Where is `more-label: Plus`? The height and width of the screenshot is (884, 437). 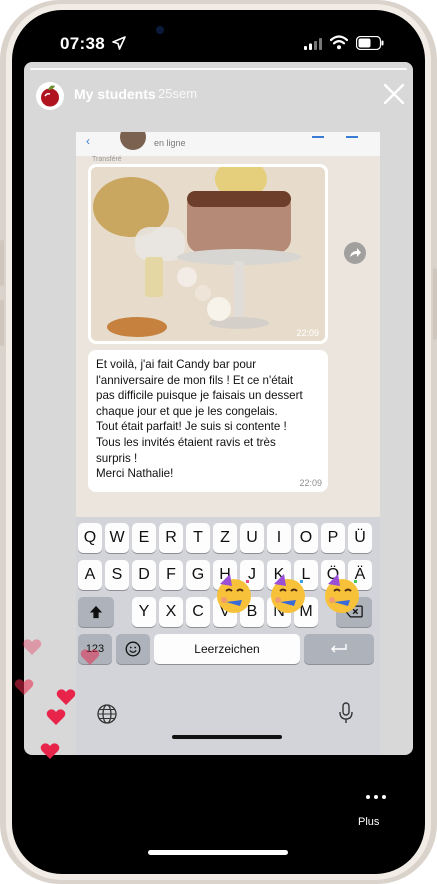 more-label: Plus is located at coordinates (368, 822).